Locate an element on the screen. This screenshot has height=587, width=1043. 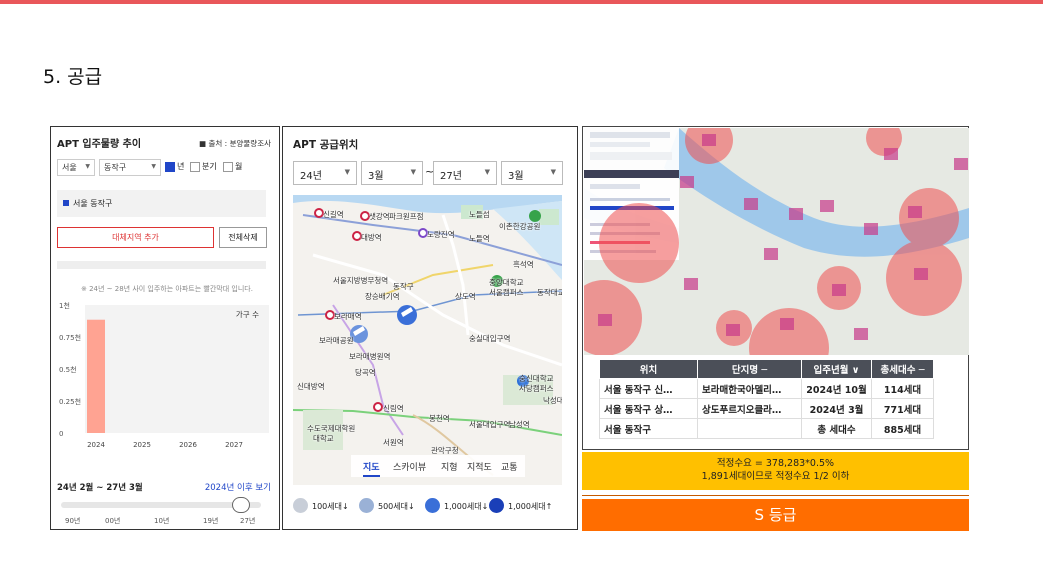
map-place-label: 노들역 is located at coordinates (479, 238).